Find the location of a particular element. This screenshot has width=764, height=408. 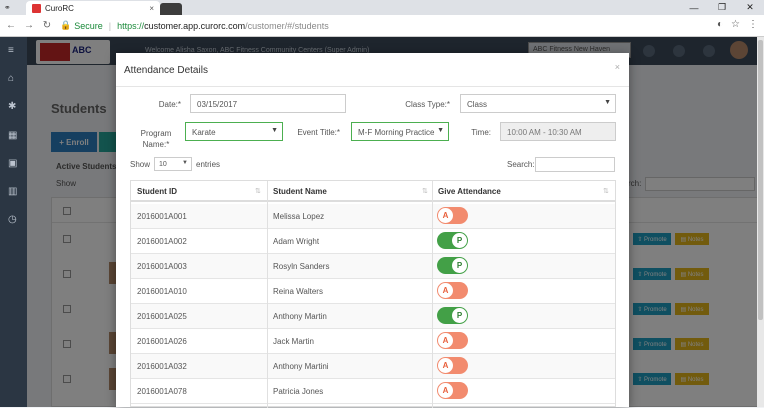

time-field: 10:00 AM - 10:30 AM is located at coordinates (558, 131).